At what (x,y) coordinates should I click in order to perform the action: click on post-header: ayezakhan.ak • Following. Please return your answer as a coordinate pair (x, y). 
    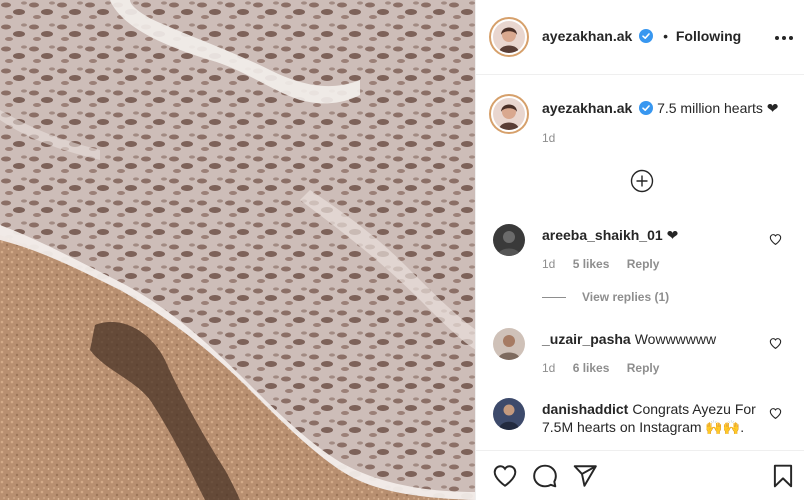
    Looking at the image, I should click on (640, 37).